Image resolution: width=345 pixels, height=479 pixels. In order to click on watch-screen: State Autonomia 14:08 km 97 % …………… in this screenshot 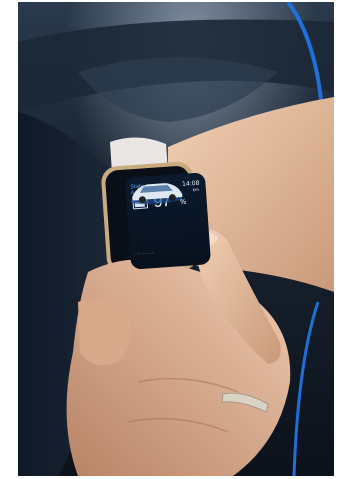, I will do `click(168, 221)`.